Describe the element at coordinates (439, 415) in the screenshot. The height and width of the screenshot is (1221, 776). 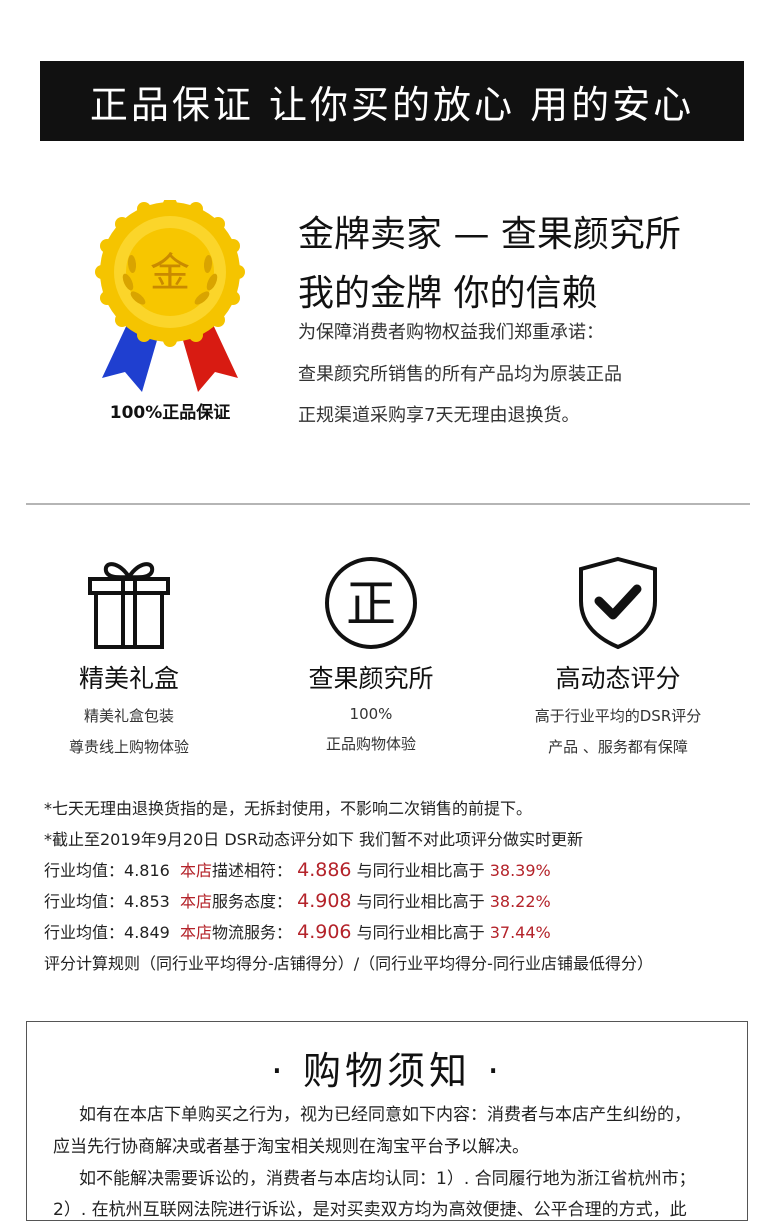
I see `promise-line: 正规渠道采购享7天无理由退换货。` at that location.